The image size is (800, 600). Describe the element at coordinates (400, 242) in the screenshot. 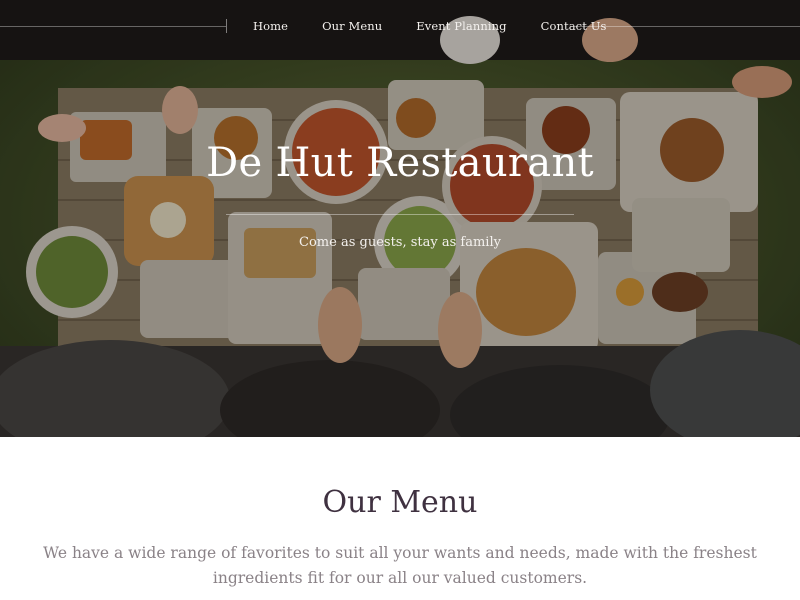

I see `hero-tagline: Come as guests, stay as family` at that location.